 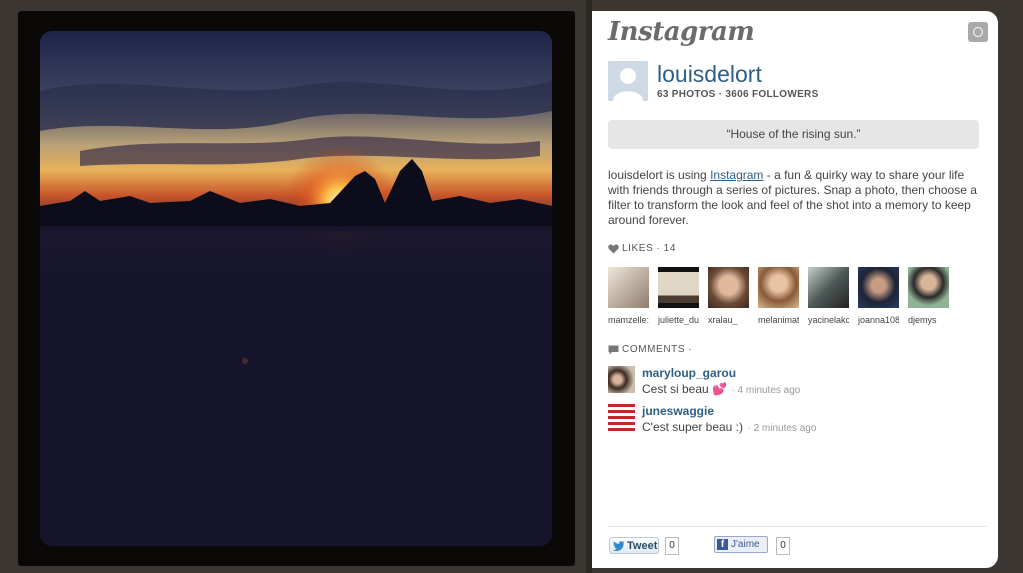 I want to click on comment-icon, so click(x=613, y=349).